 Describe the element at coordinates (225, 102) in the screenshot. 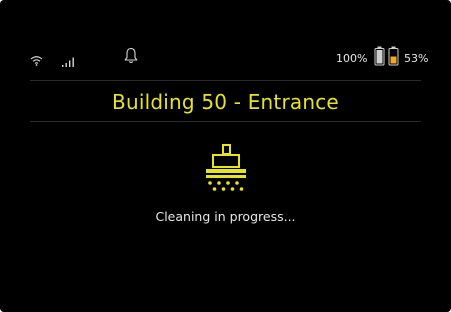

I see `location-title: Building 50 - Entrance` at that location.